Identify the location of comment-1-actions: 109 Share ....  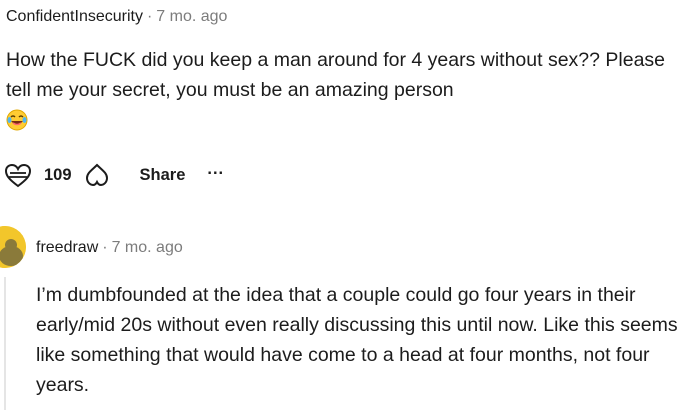
(114, 175).